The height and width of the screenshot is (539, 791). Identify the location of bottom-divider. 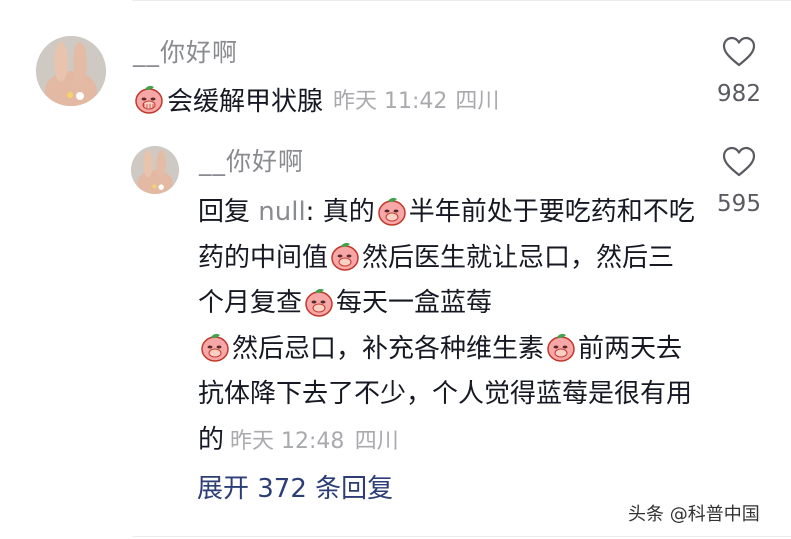
(461, 536).